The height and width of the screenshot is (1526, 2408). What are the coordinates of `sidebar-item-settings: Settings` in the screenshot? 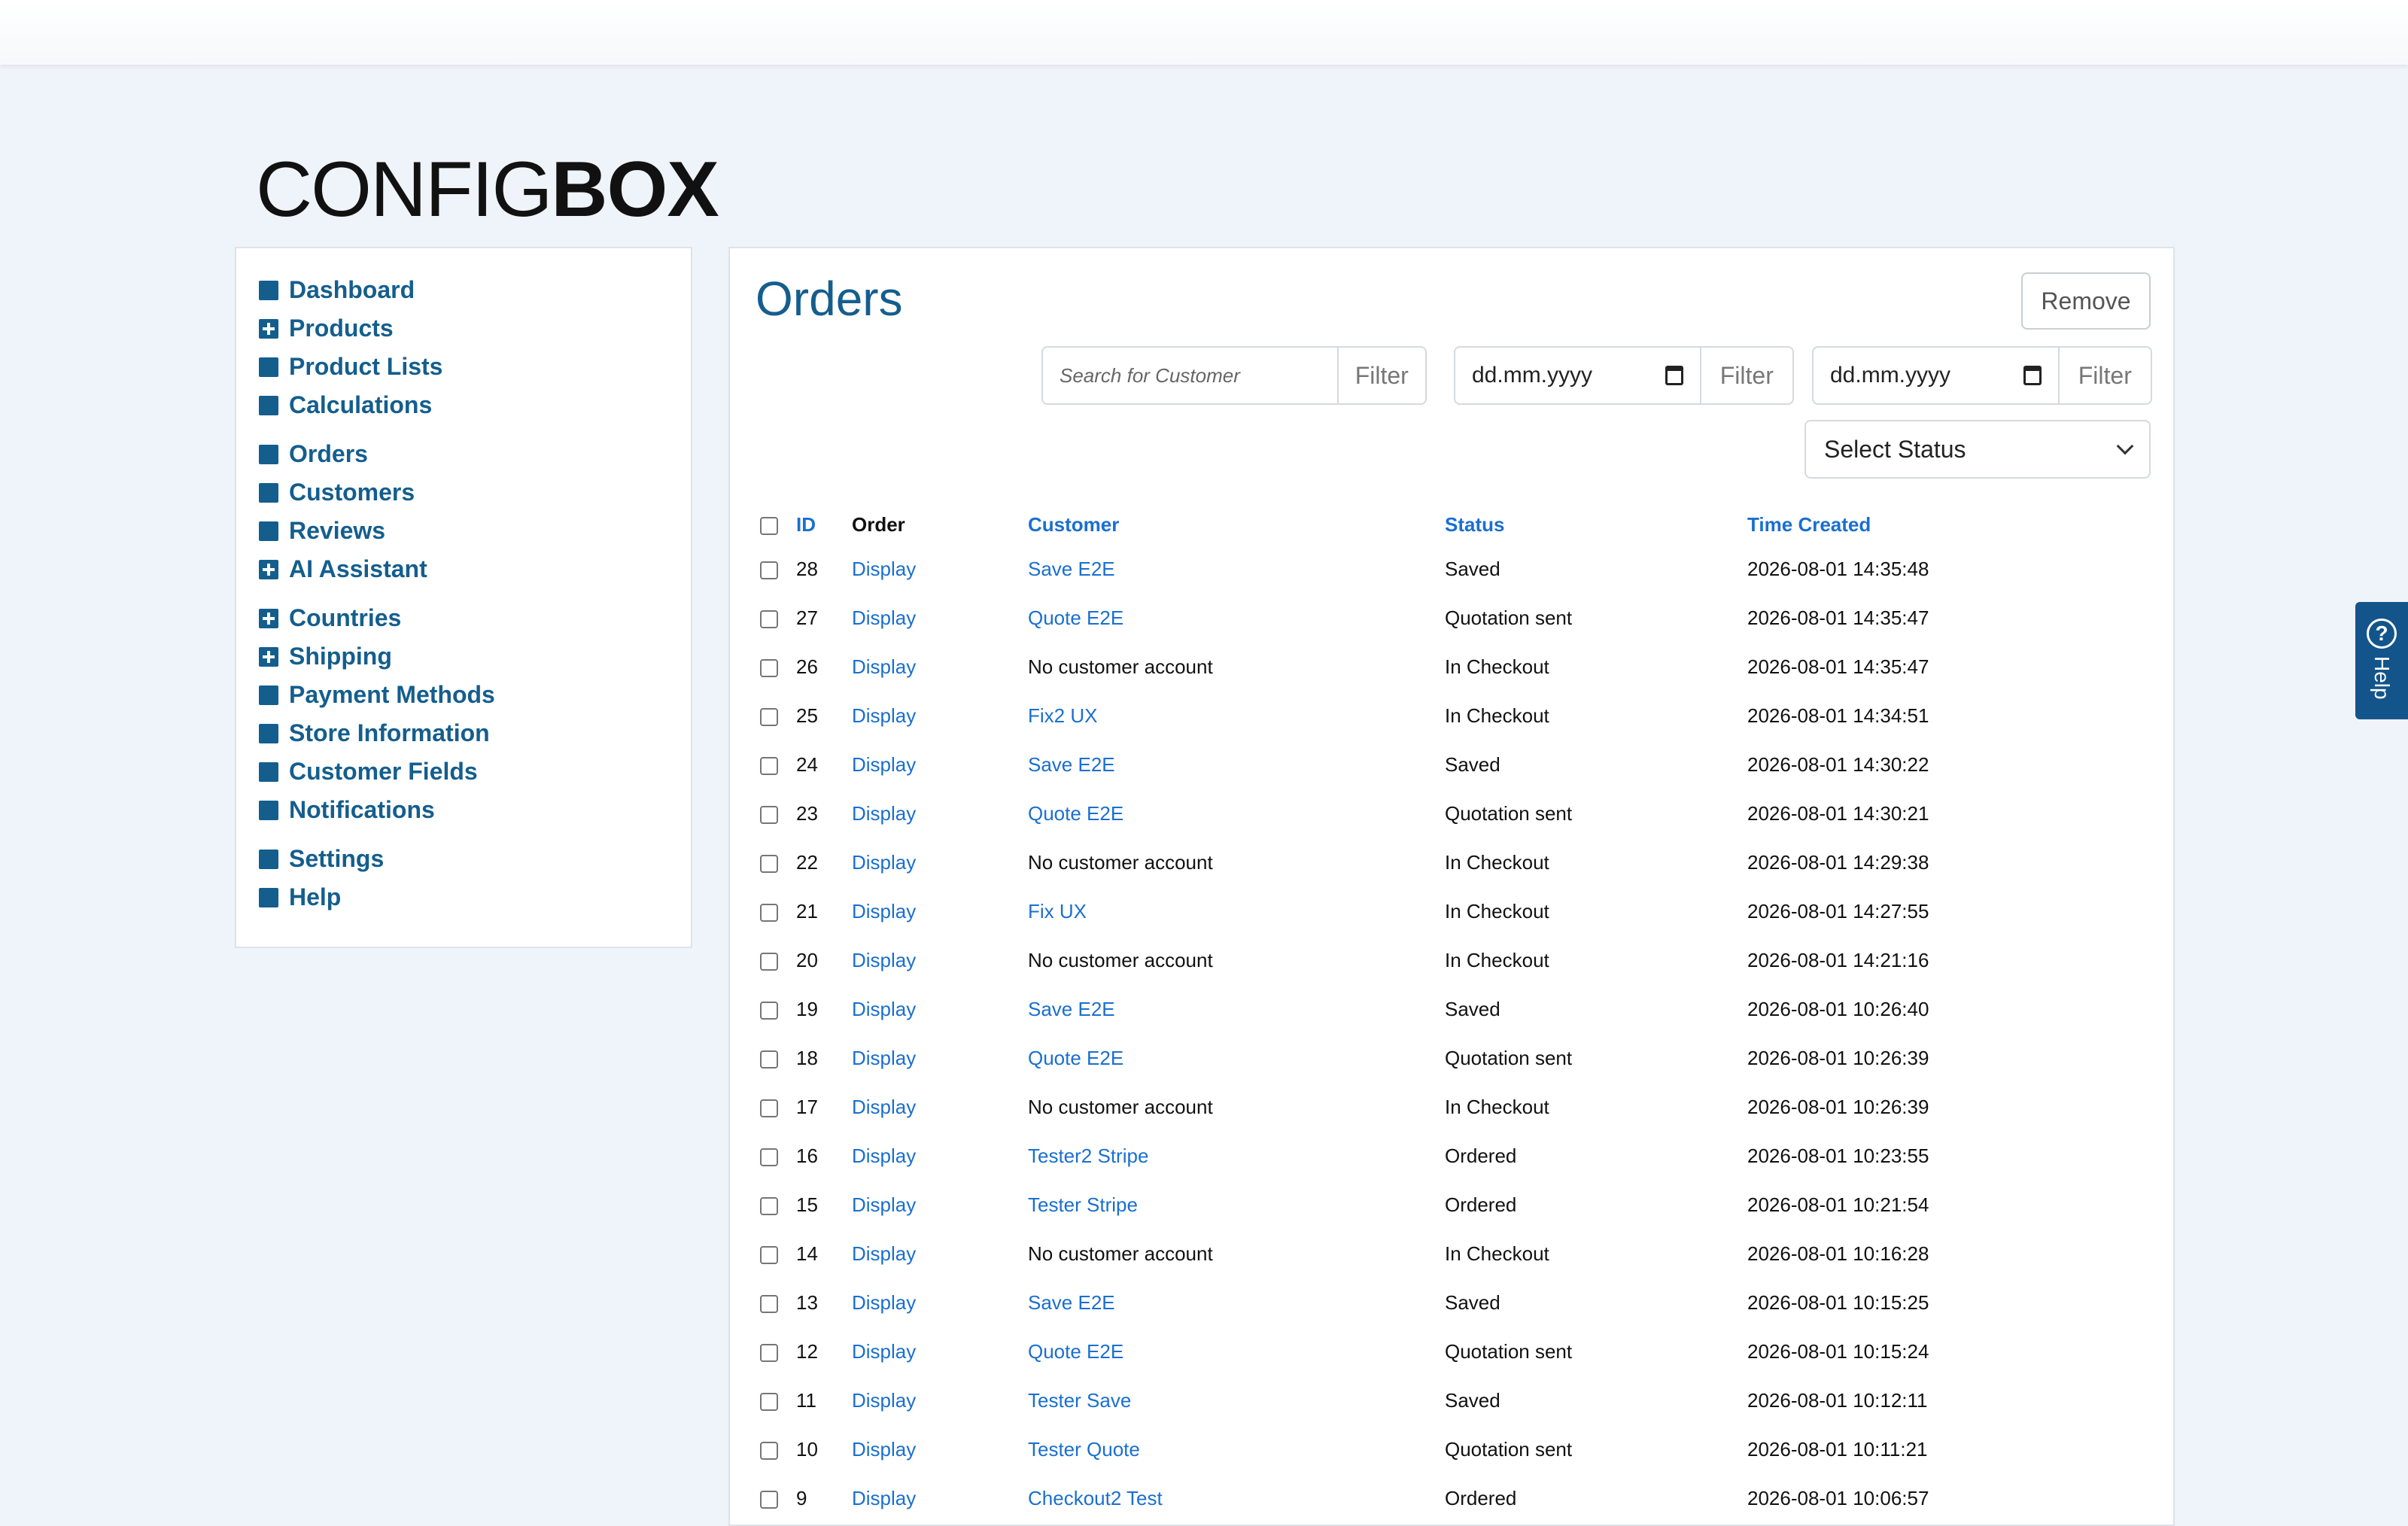 It's located at (463, 859).